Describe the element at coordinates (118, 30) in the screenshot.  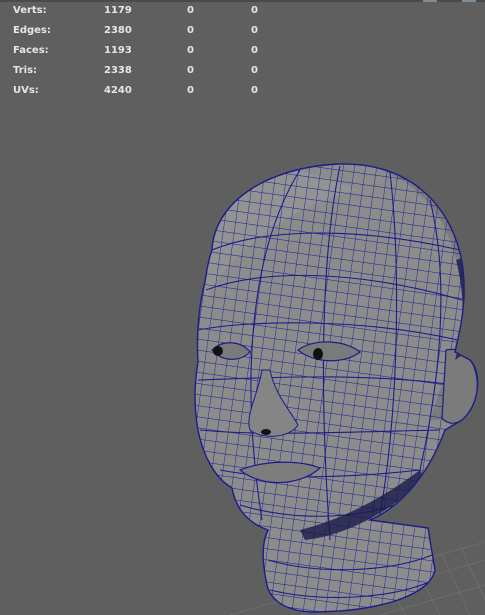
I see `hud-total: 2380` at that location.